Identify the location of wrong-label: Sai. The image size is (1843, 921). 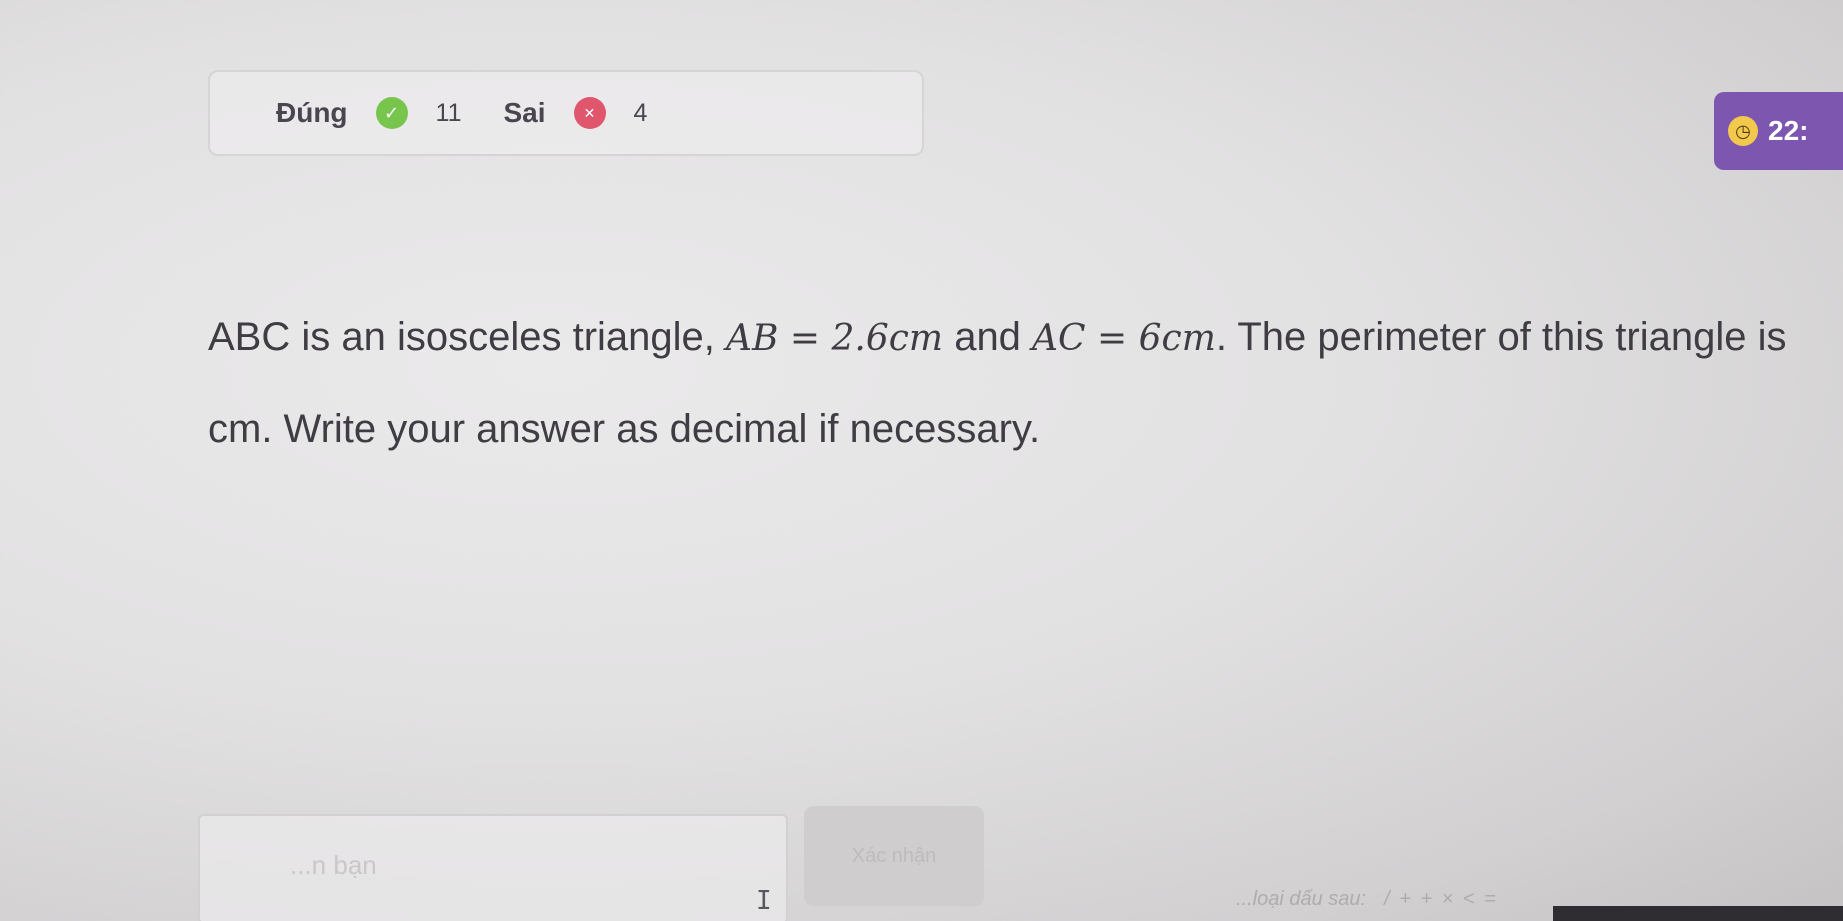
(524, 112).